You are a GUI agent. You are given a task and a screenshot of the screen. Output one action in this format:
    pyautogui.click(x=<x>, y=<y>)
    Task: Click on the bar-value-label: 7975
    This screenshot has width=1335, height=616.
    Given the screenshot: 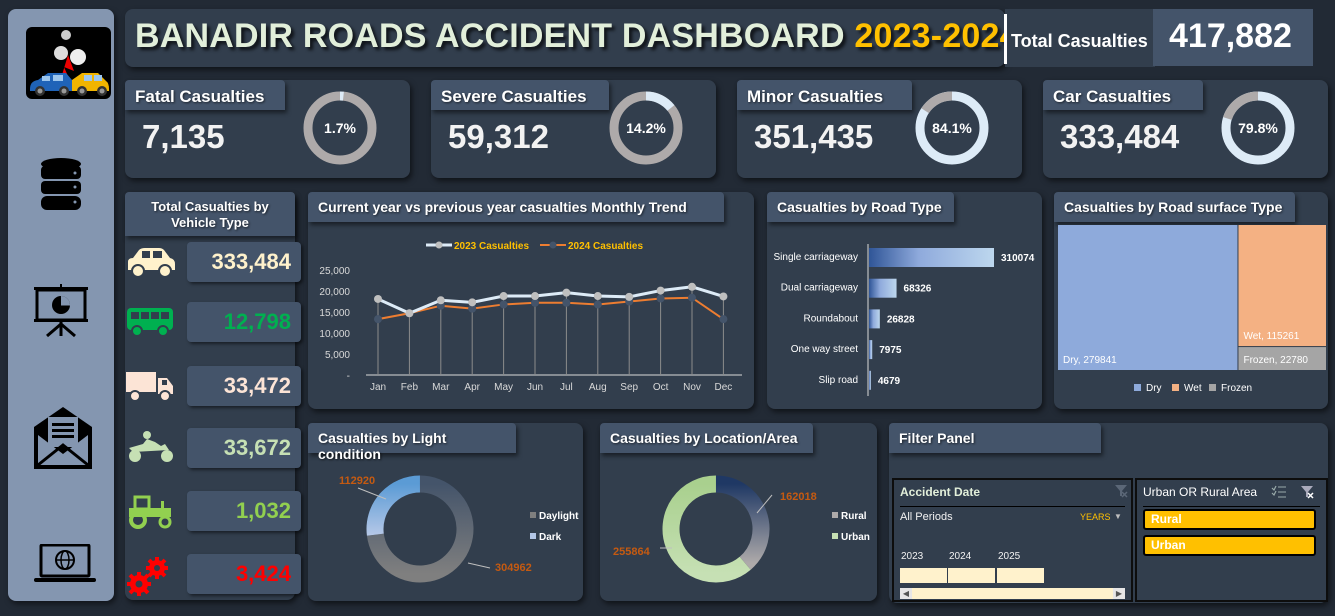 What is the action you would take?
    pyautogui.click(x=890, y=350)
    